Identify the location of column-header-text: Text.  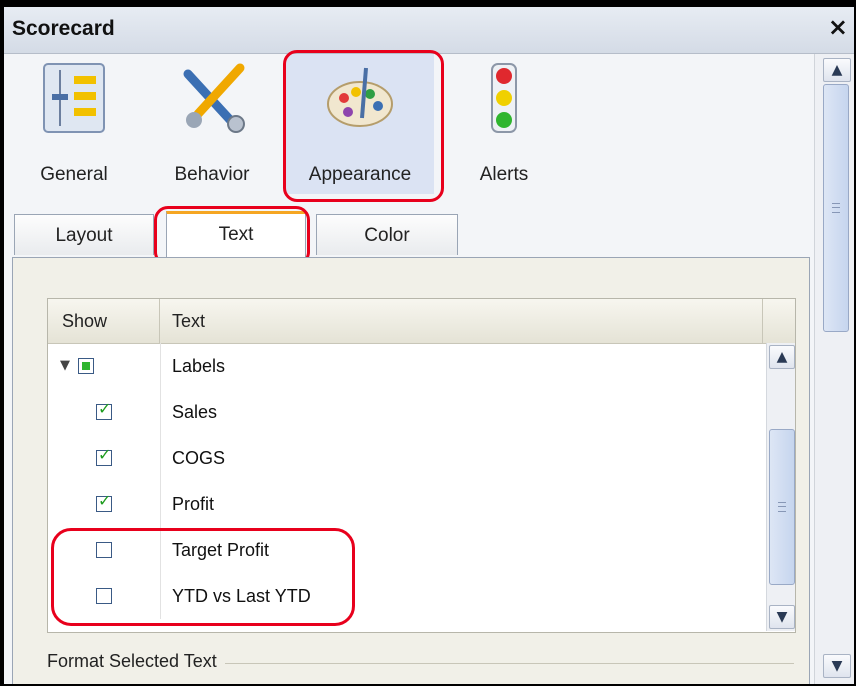
(461, 321).